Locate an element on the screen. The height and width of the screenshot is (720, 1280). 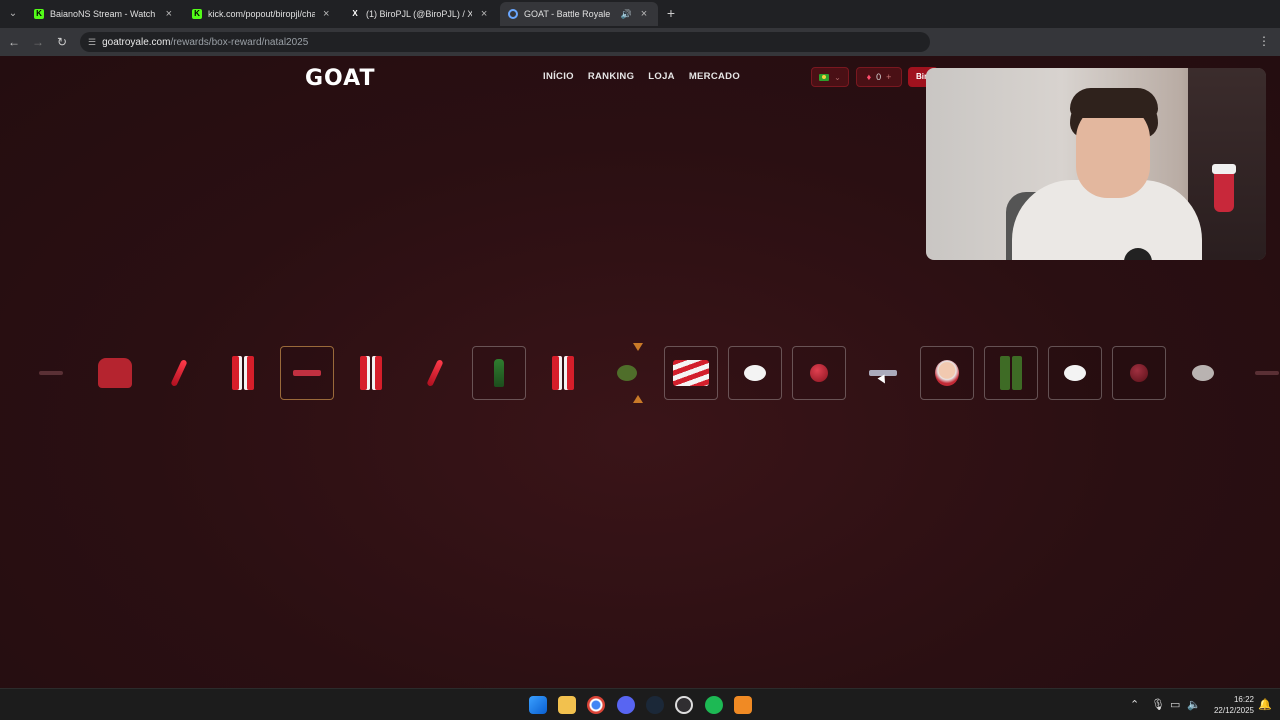
gems-count: 0 is located at coordinates (879, 77).